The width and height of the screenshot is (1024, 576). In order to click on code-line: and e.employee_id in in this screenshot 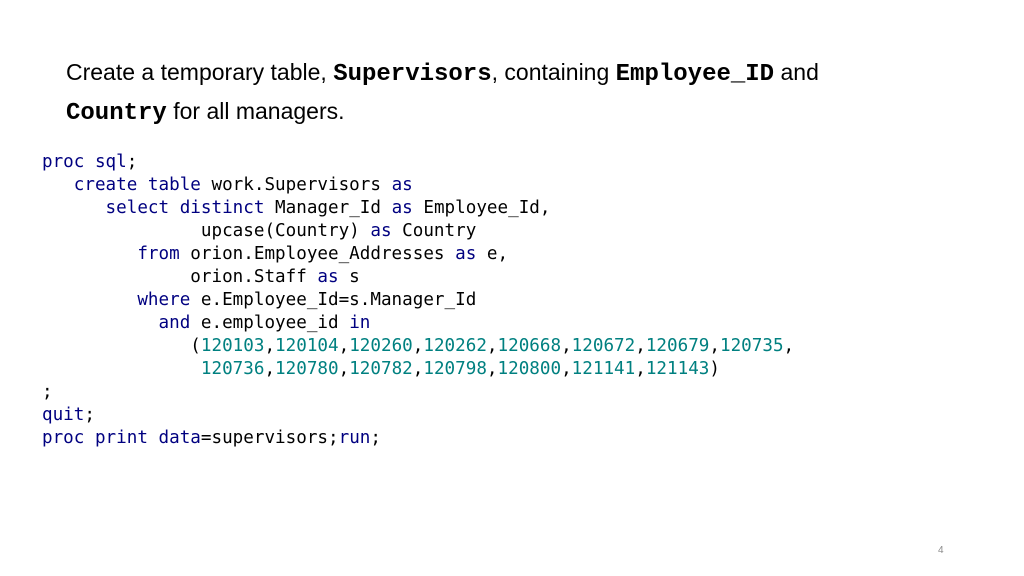, I will do `click(206, 323)`.